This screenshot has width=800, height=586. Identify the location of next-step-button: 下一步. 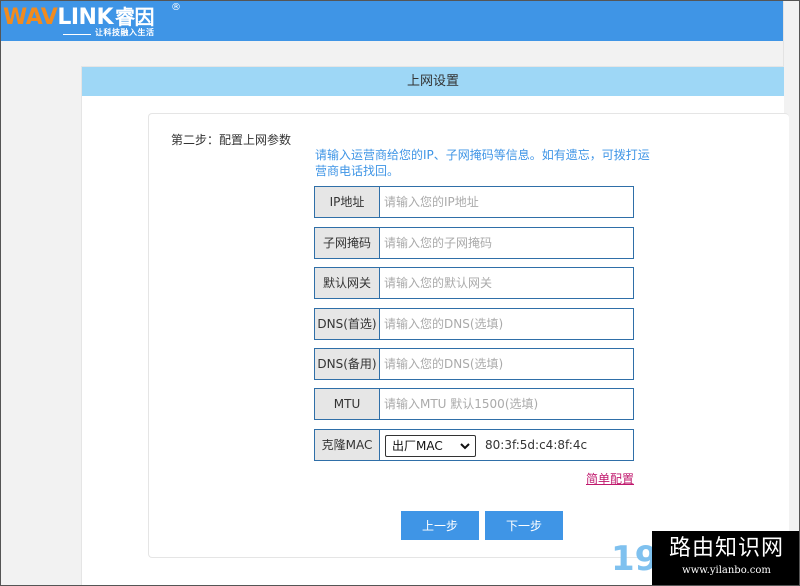
(524, 525).